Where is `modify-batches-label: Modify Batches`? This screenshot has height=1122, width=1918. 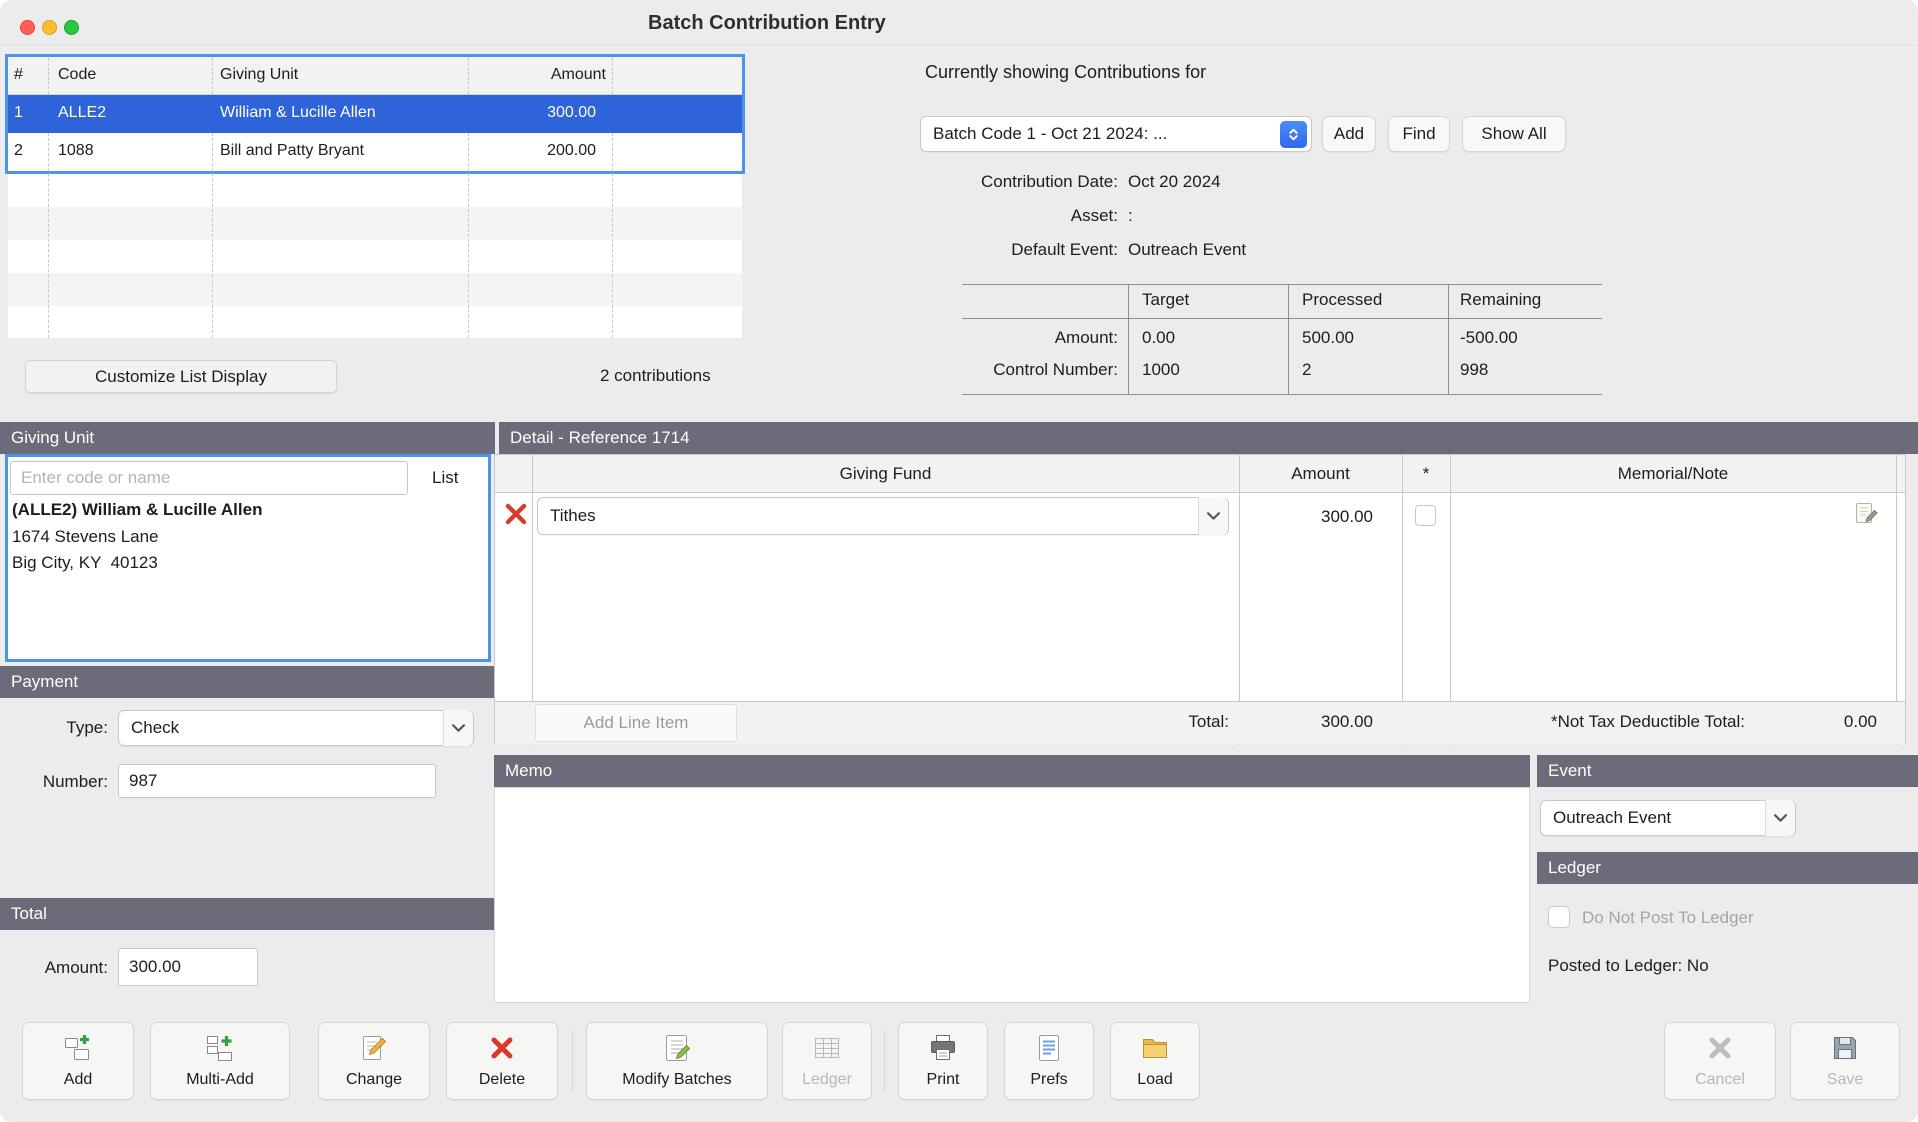
modify-batches-label: Modify Batches is located at coordinates (677, 1079).